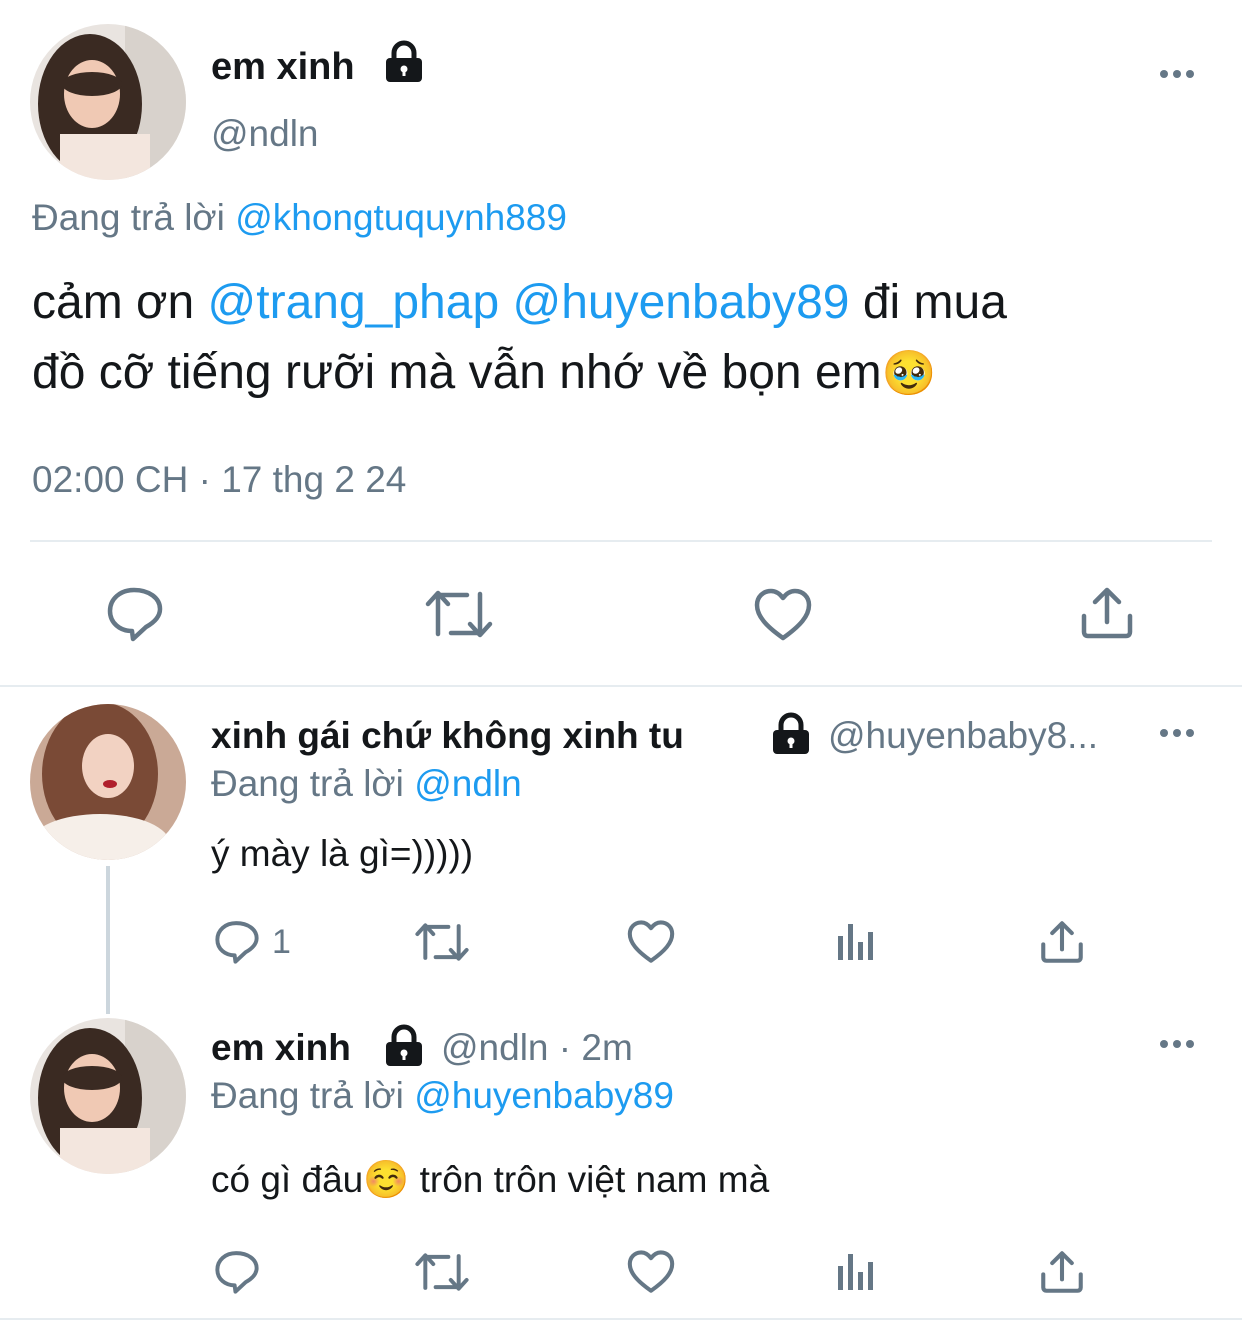  I want to click on reply-context: Đang trả lời @khongtuquynh889, so click(299, 218).